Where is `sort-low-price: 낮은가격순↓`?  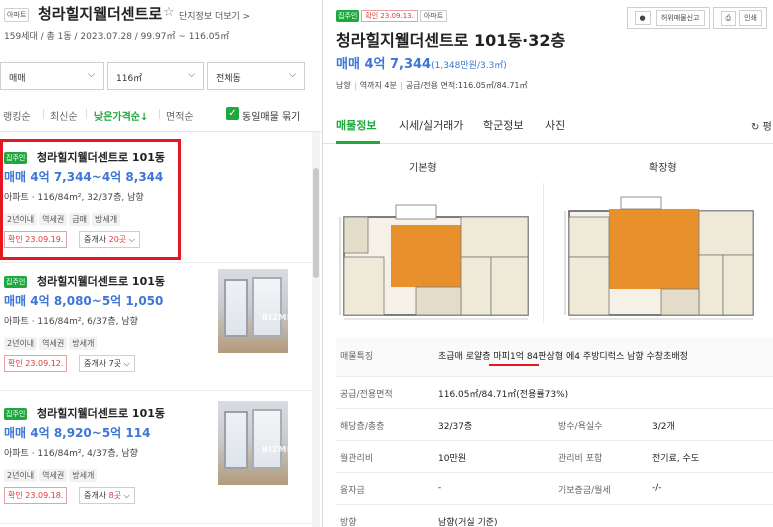
sort-low-price: 낮은가격순↓ is located at coordinates (121, 115).